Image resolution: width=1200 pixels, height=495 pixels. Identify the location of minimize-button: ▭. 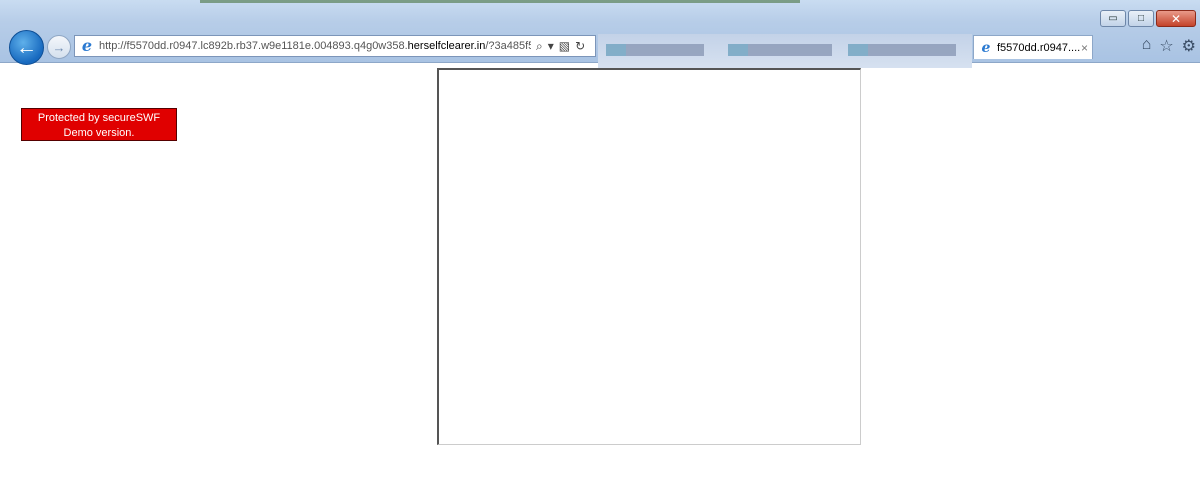
(1113, 18).